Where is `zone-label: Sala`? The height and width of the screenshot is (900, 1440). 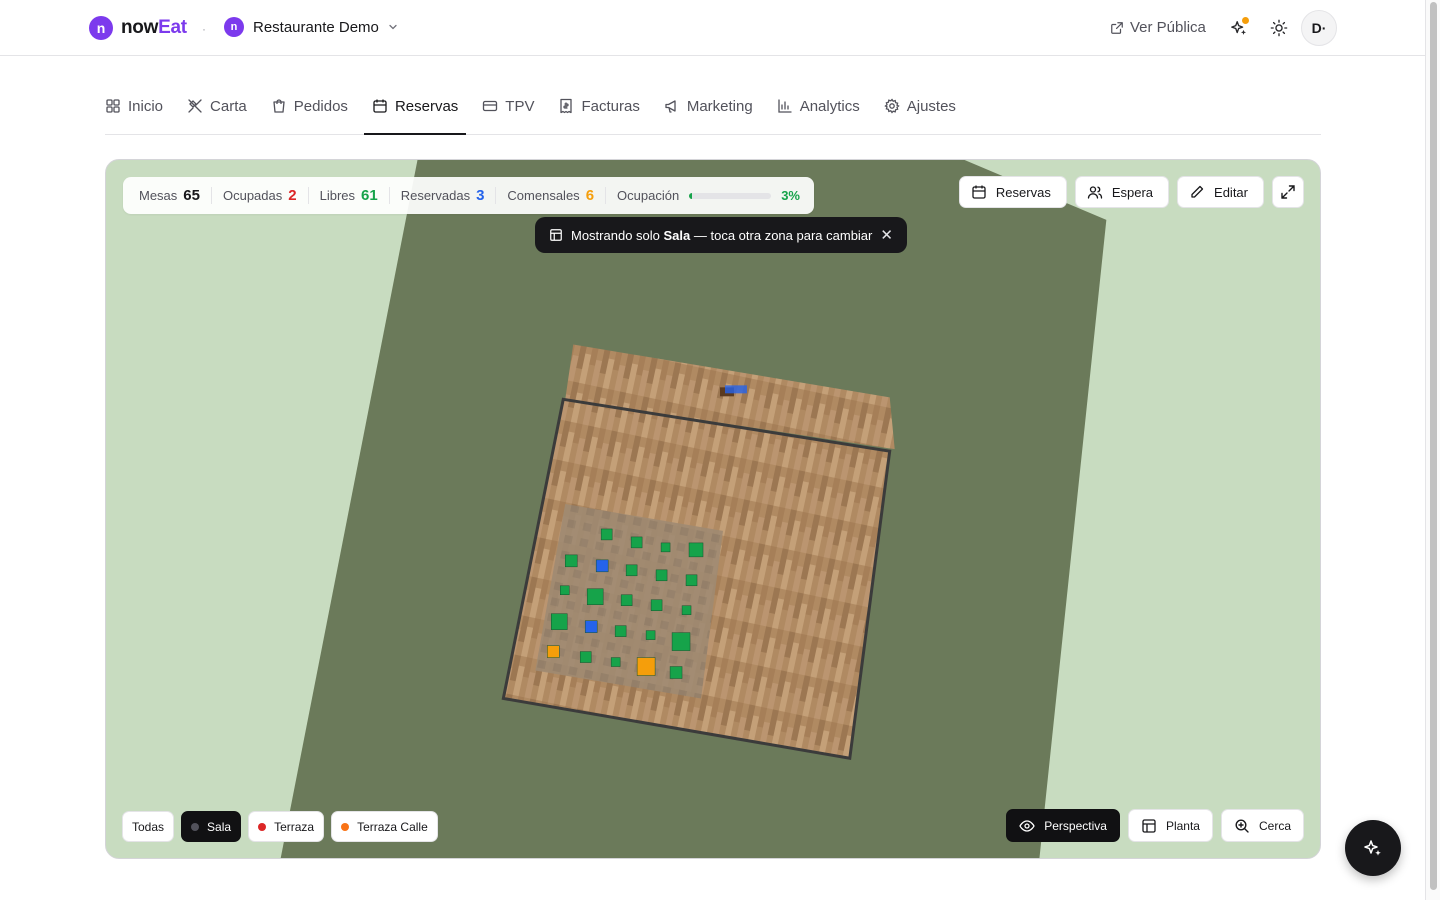
zone-label: Sala is located at coordinates (219, 826).